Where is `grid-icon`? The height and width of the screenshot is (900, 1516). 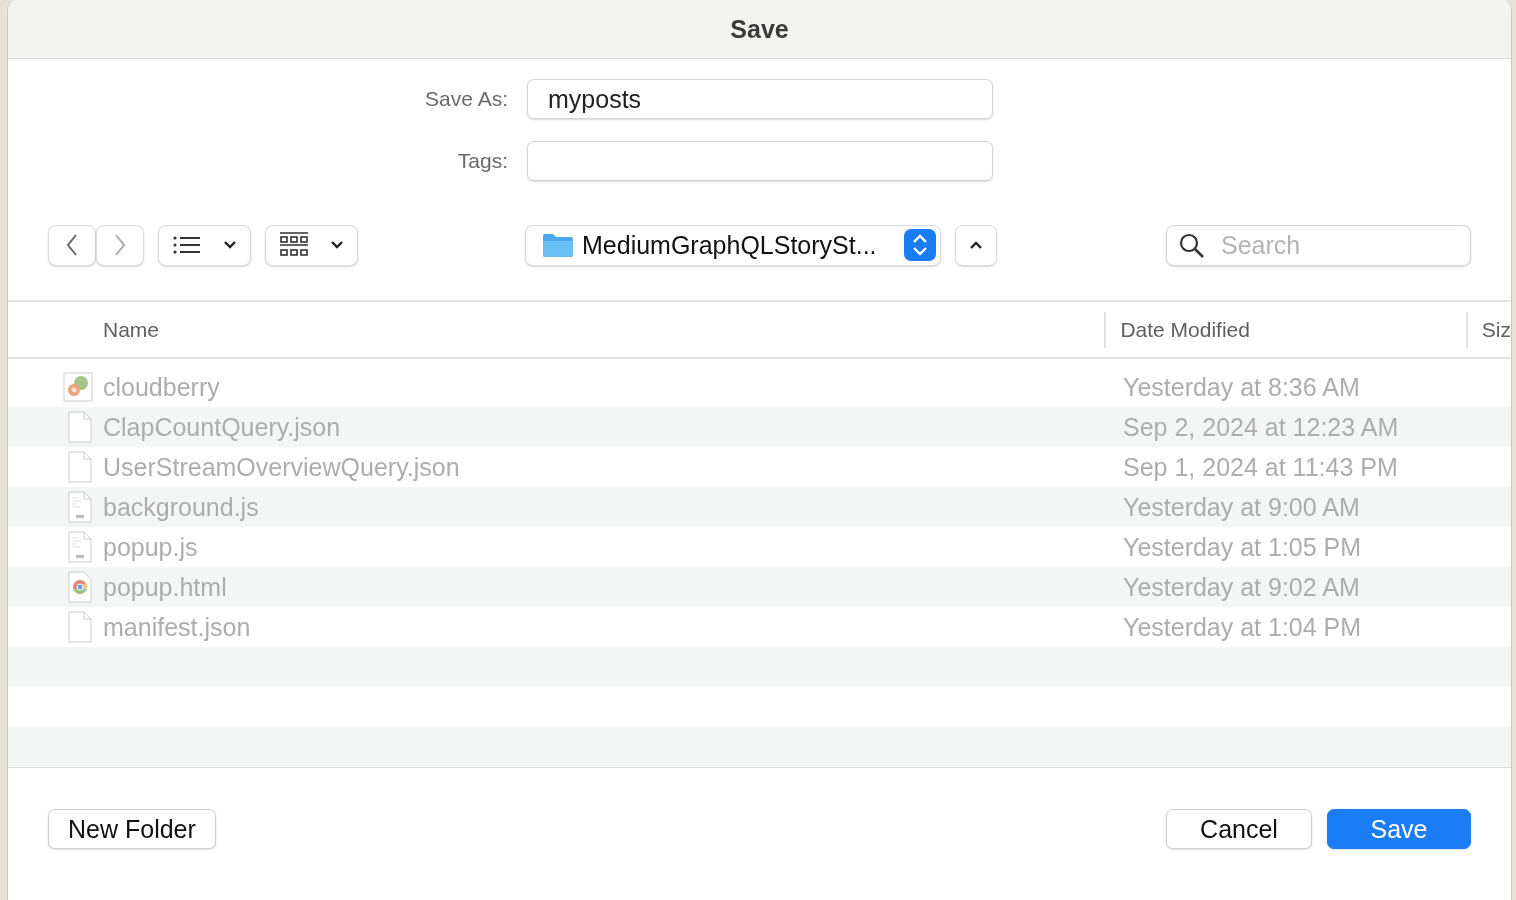
grid-icon is located at coordinates (293, 245).